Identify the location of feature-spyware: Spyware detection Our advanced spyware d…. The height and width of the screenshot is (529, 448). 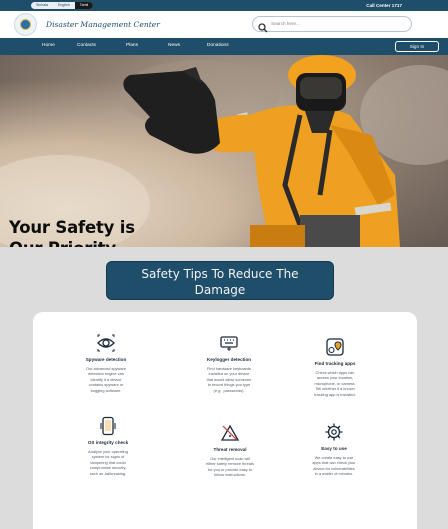
(106, 363).